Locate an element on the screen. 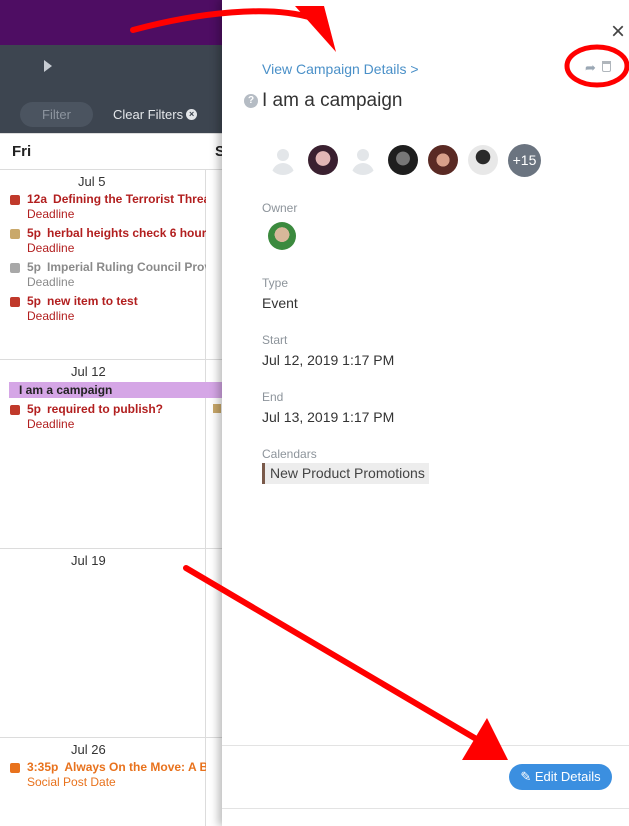 The height and width of the screenshot is (826, 629). start-value: Jul 12, 2019 1:17 PM is located at coordinates (328, 360).